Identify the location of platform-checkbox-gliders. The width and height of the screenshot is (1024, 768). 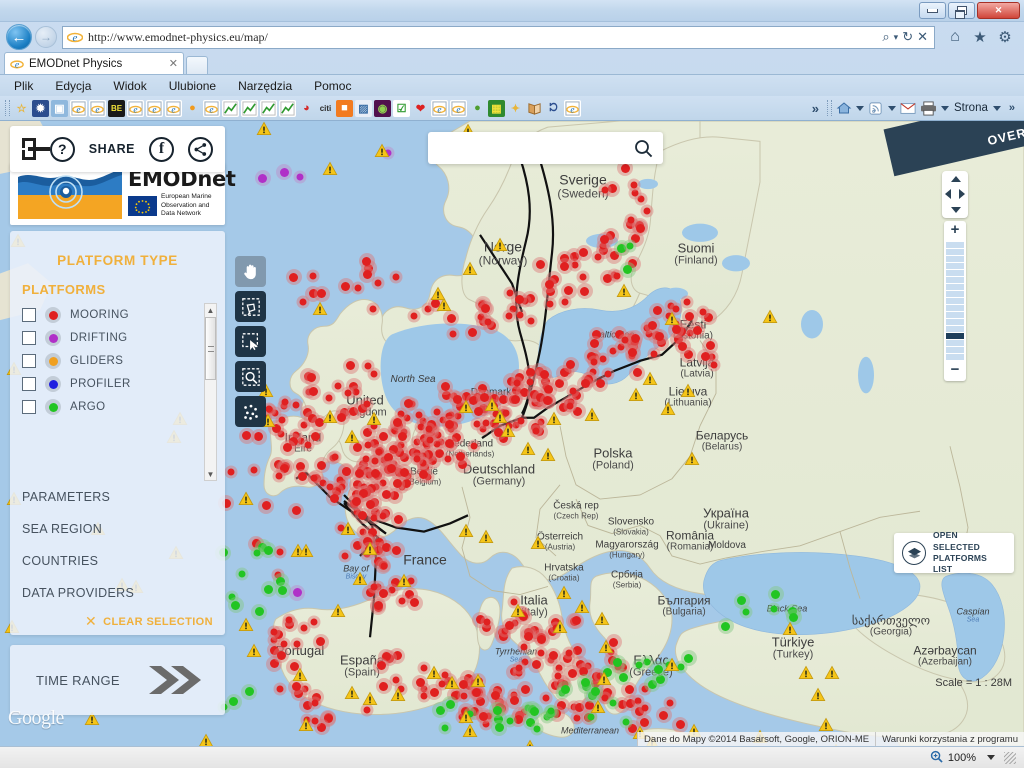
(29, 361).